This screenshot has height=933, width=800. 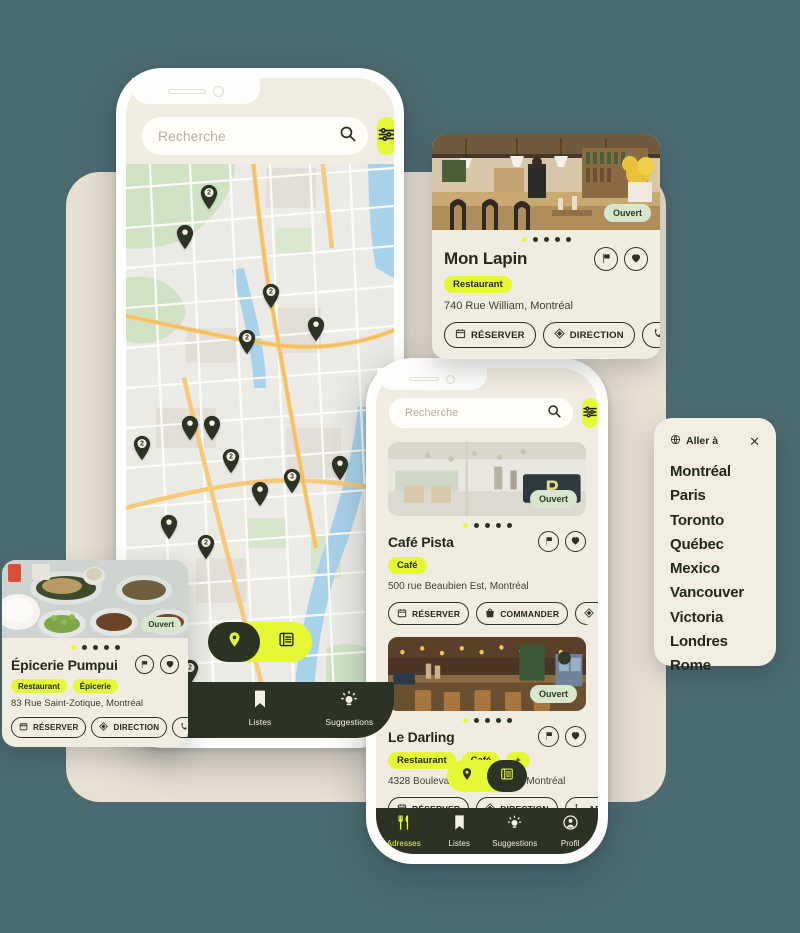 I want to click on close-icon: ✕, so click(x=754, y=441).